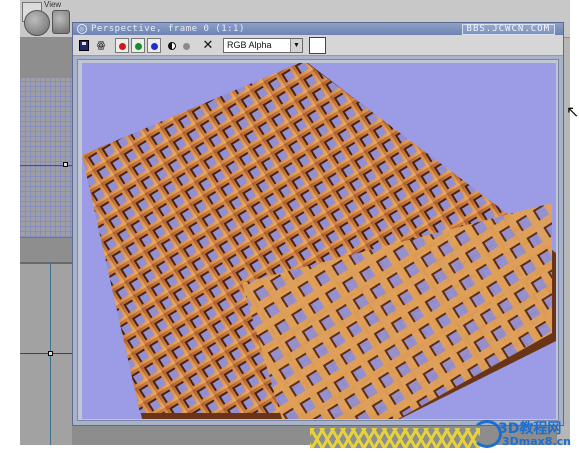 The image size is (579, 453). What do you see at coordinates (296, 45) in the screenshot?
I see `chevron-down-icon: ▼` at bounding box center [296, 45].